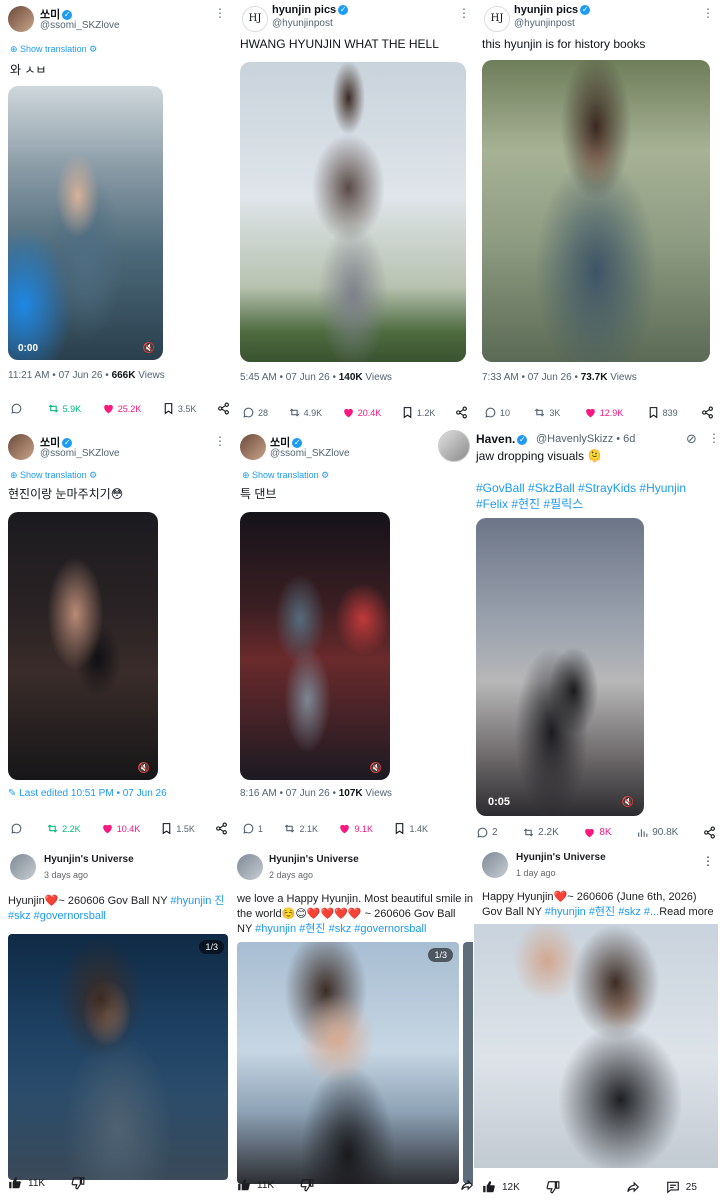  What do you see at coordinates (440, 955) in the screenshot?
I see `image-counter: 1/3` at bounding box center [440, 955].